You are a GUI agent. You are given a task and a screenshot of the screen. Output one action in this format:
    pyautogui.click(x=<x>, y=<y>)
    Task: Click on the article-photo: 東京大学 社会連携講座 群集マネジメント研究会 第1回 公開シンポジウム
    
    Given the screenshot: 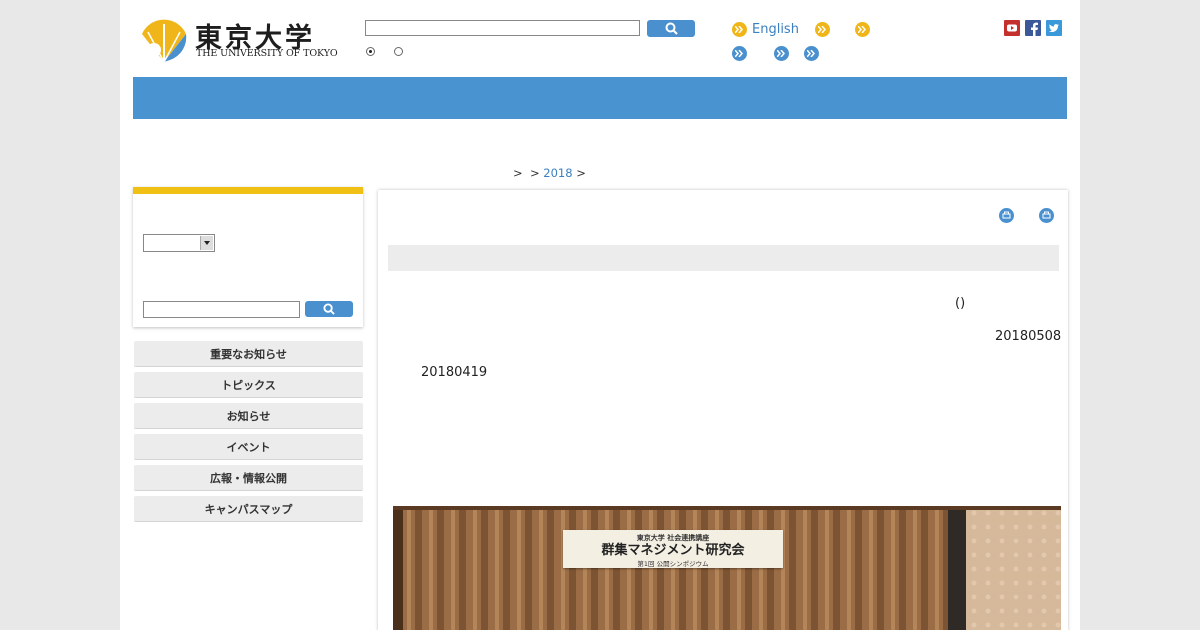 What is the action you would take?
    pyautogui.click(x=727, y=568)
    